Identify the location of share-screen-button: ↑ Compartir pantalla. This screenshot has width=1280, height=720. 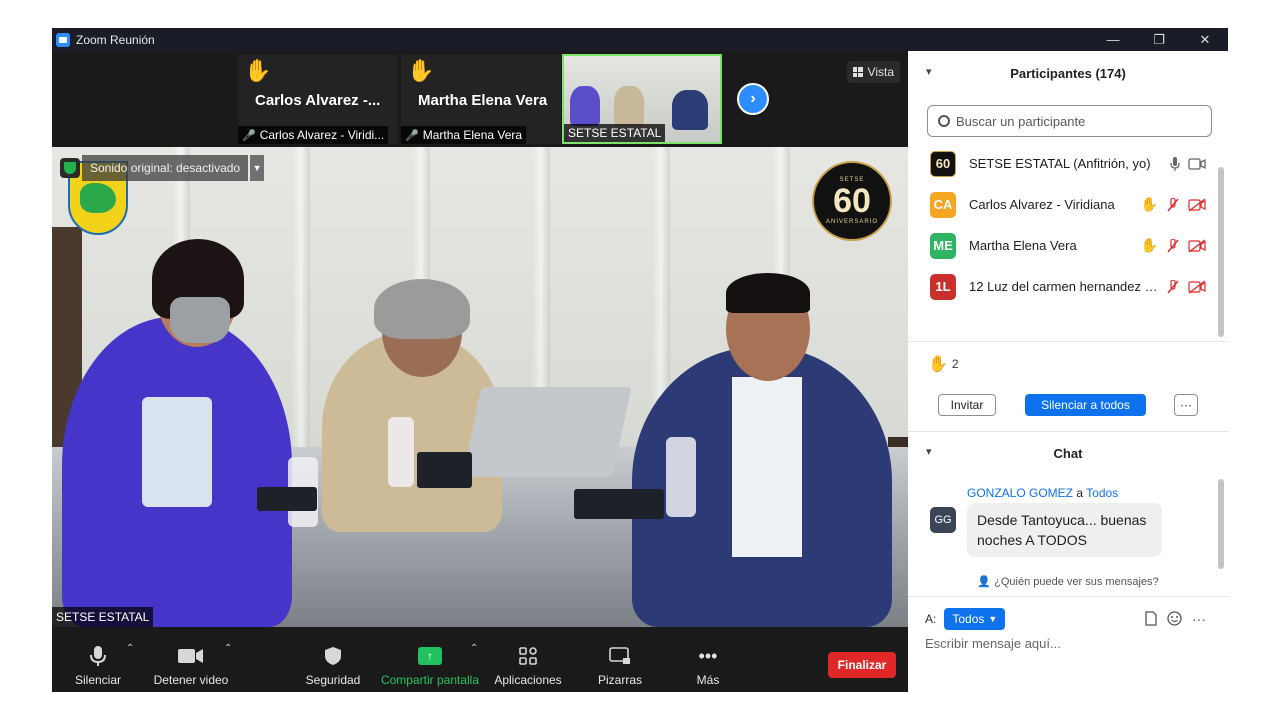
(430, 659).